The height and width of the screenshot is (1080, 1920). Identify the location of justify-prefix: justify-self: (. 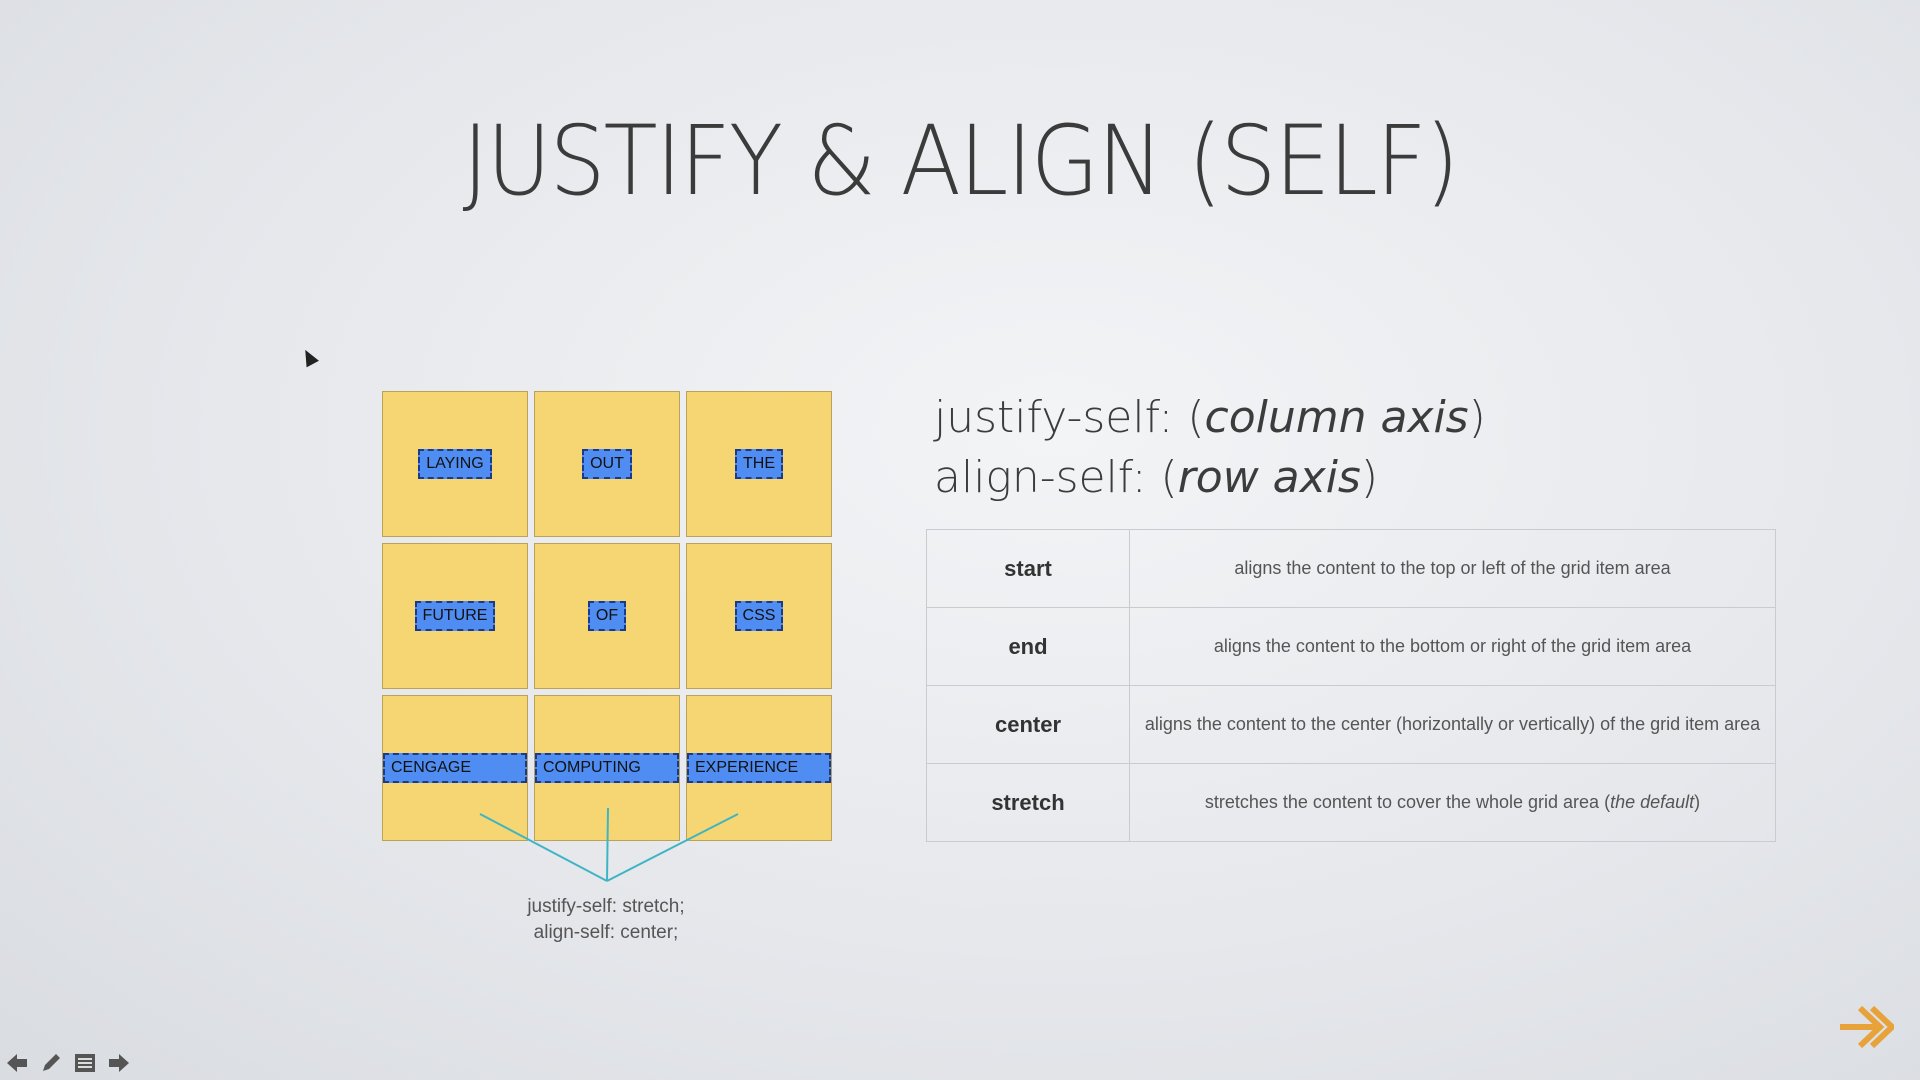
(1069, 417).